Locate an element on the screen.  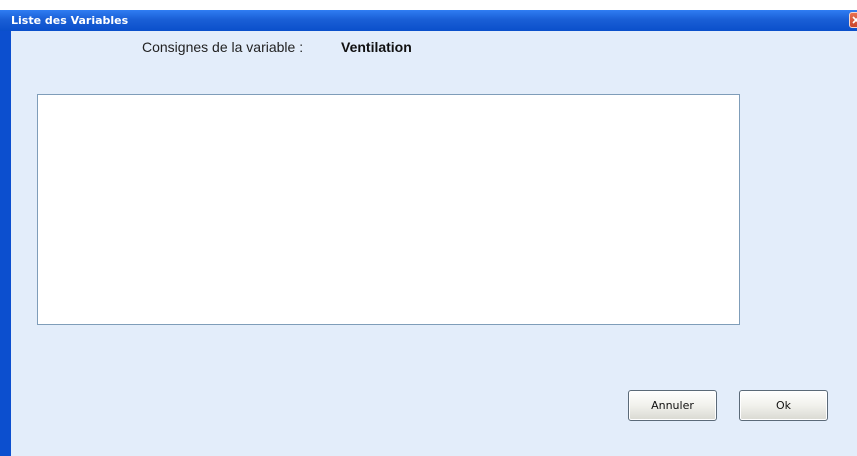
ok-button: Ok is located at coordinates (783, 405).